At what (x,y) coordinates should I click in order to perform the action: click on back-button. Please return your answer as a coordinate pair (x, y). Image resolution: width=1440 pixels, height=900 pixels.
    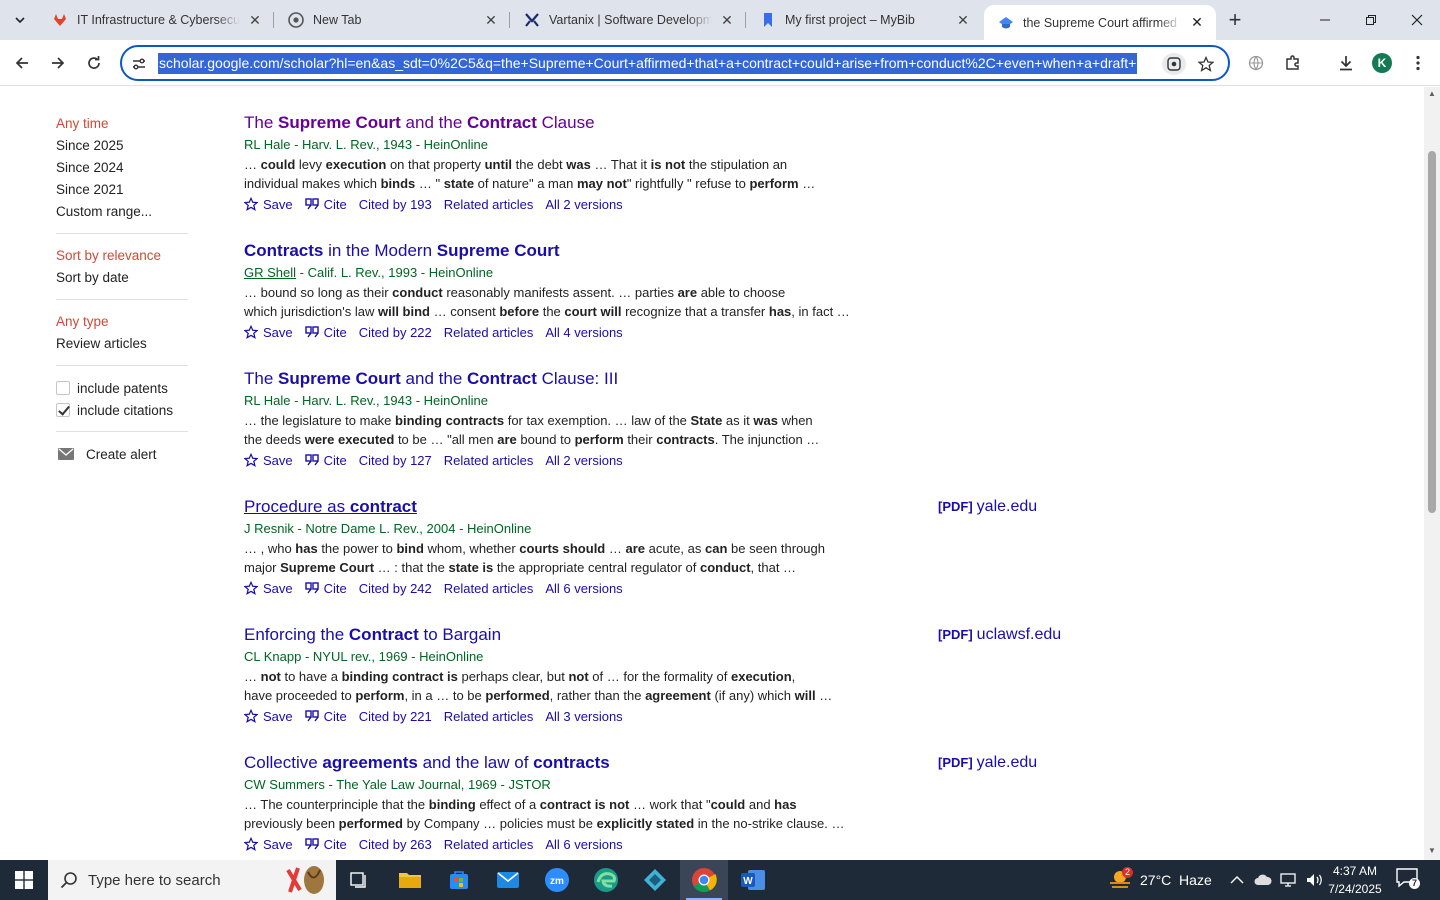
    Looking at the image, I should click on (22, 63).